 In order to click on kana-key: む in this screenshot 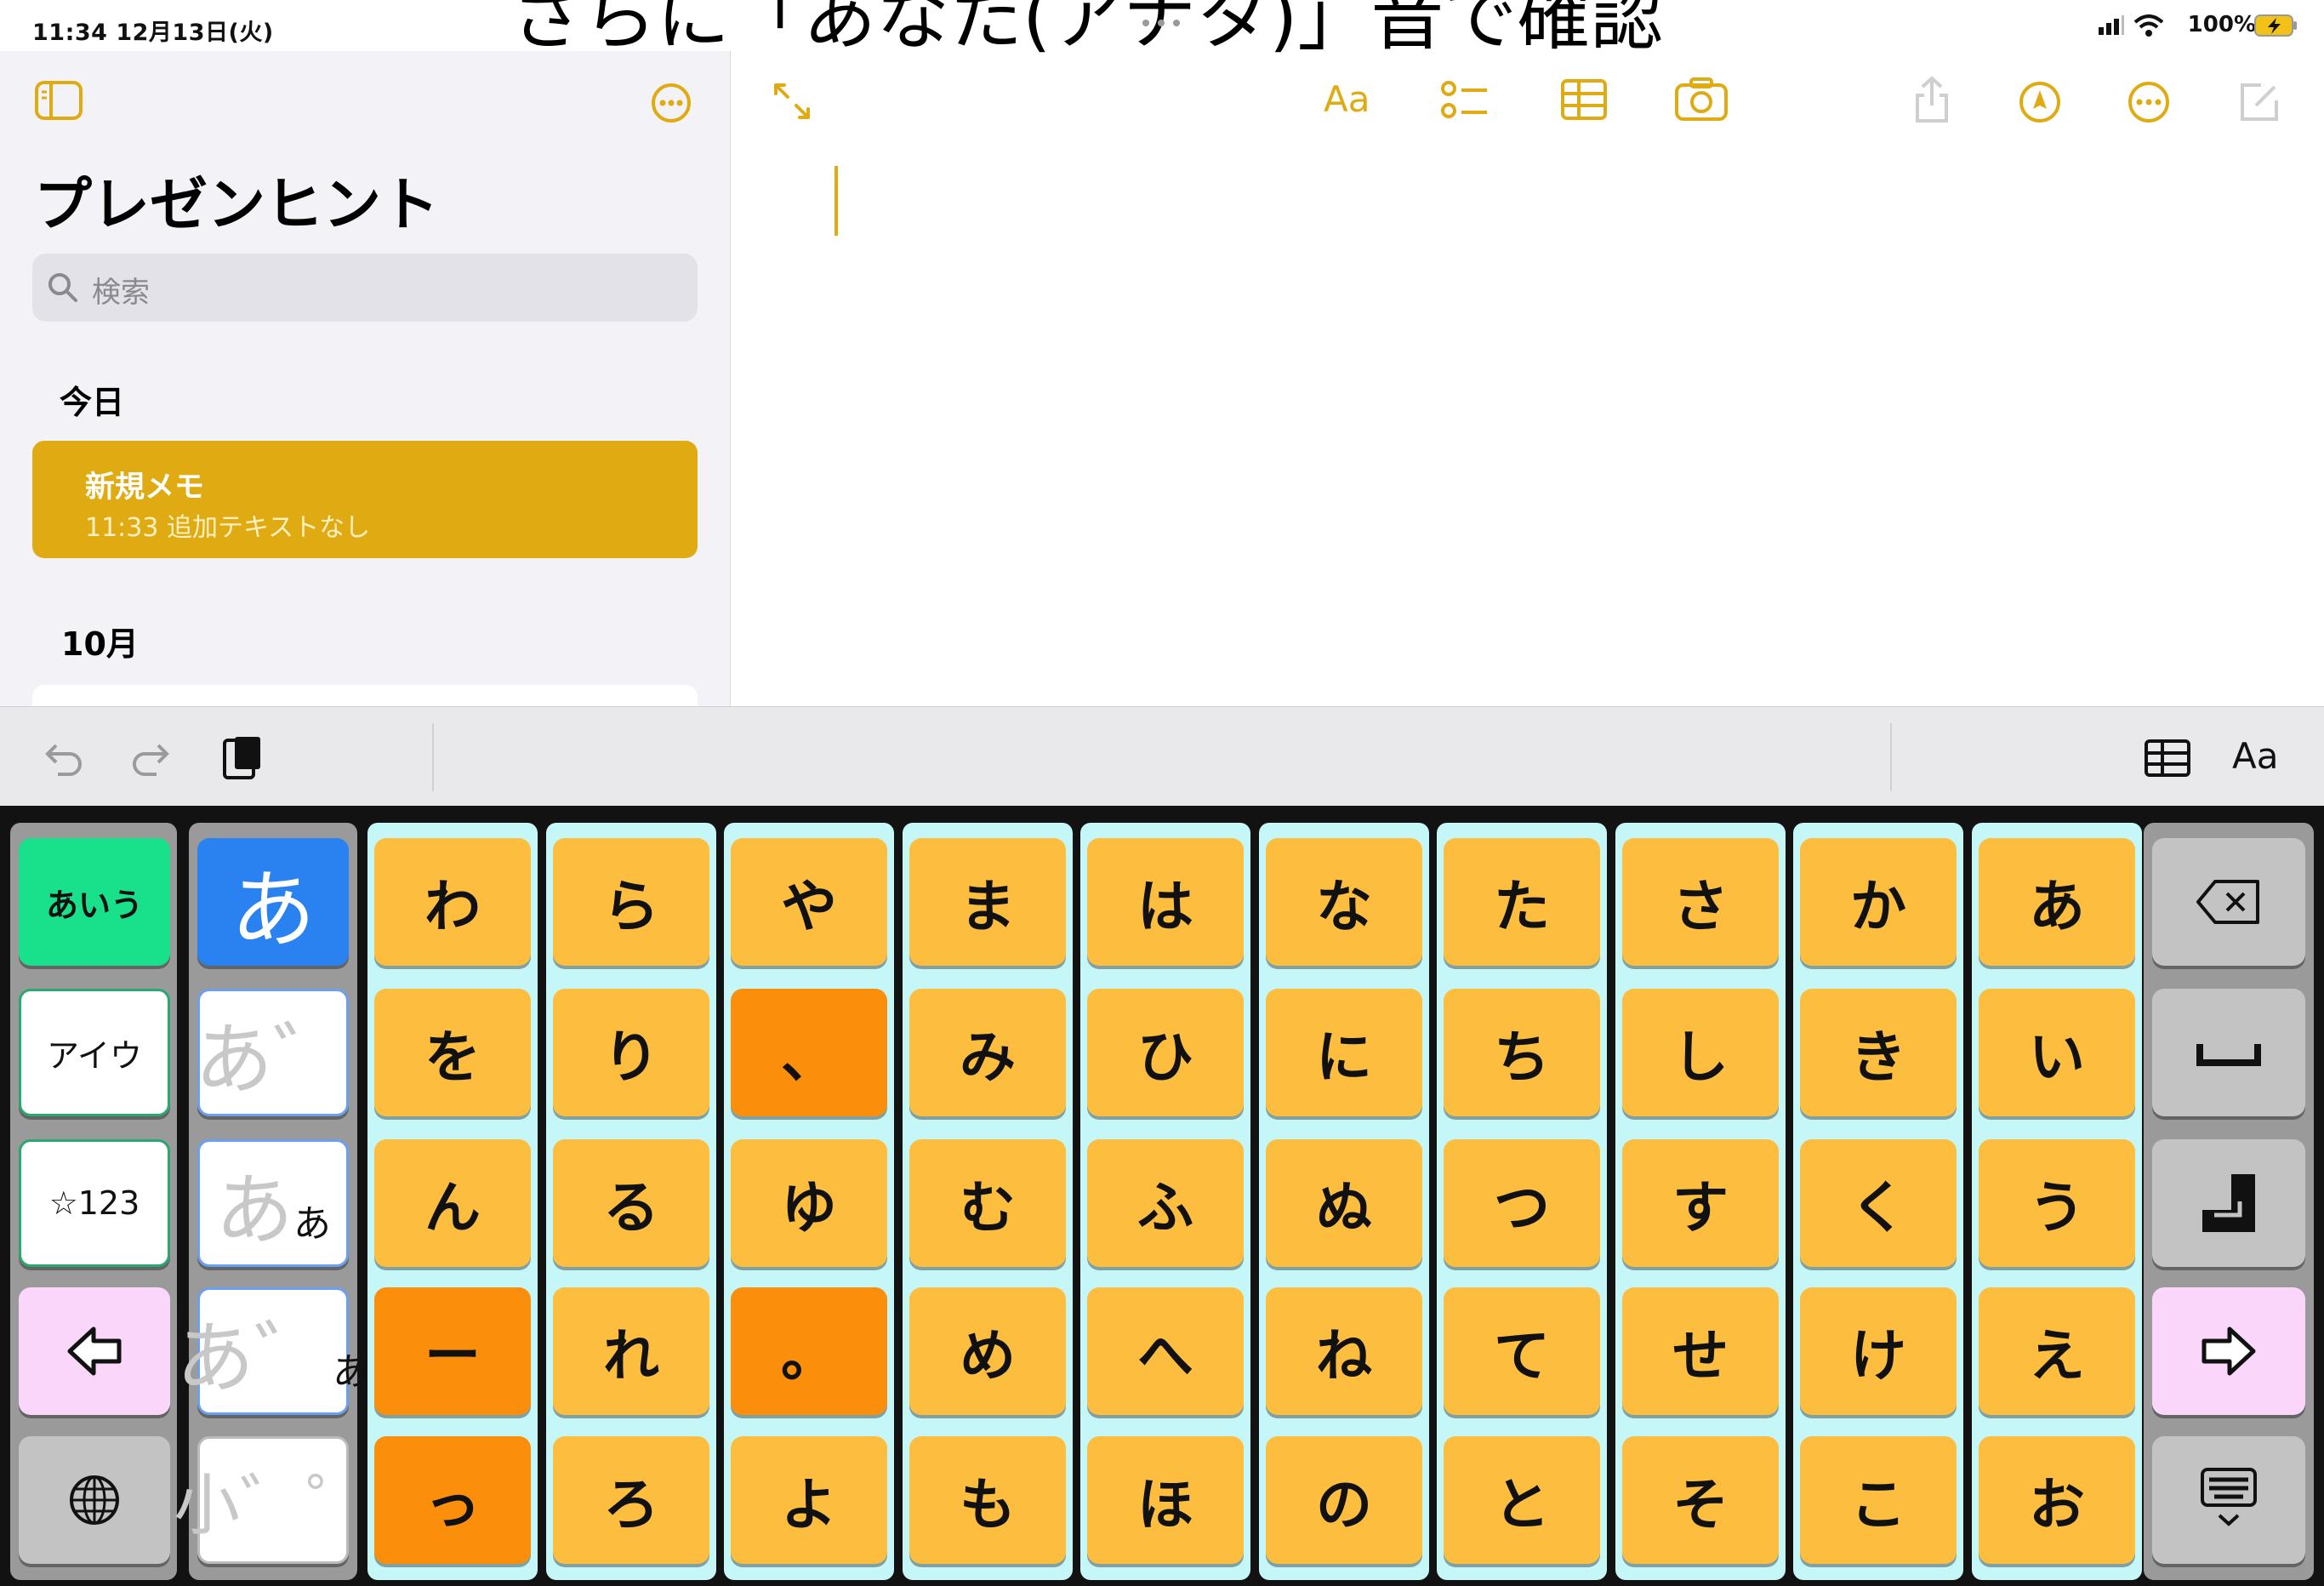, I will do `click(987, 1203)`.